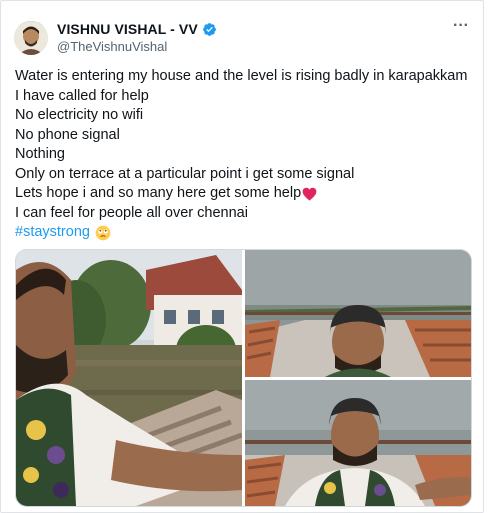 The width and height of the screenshot is (500, 513). What do you see at coordinates (52, 233) in the screenshot?
I see `hashtag-link: #staystrong` at bounding box center [52, 233].